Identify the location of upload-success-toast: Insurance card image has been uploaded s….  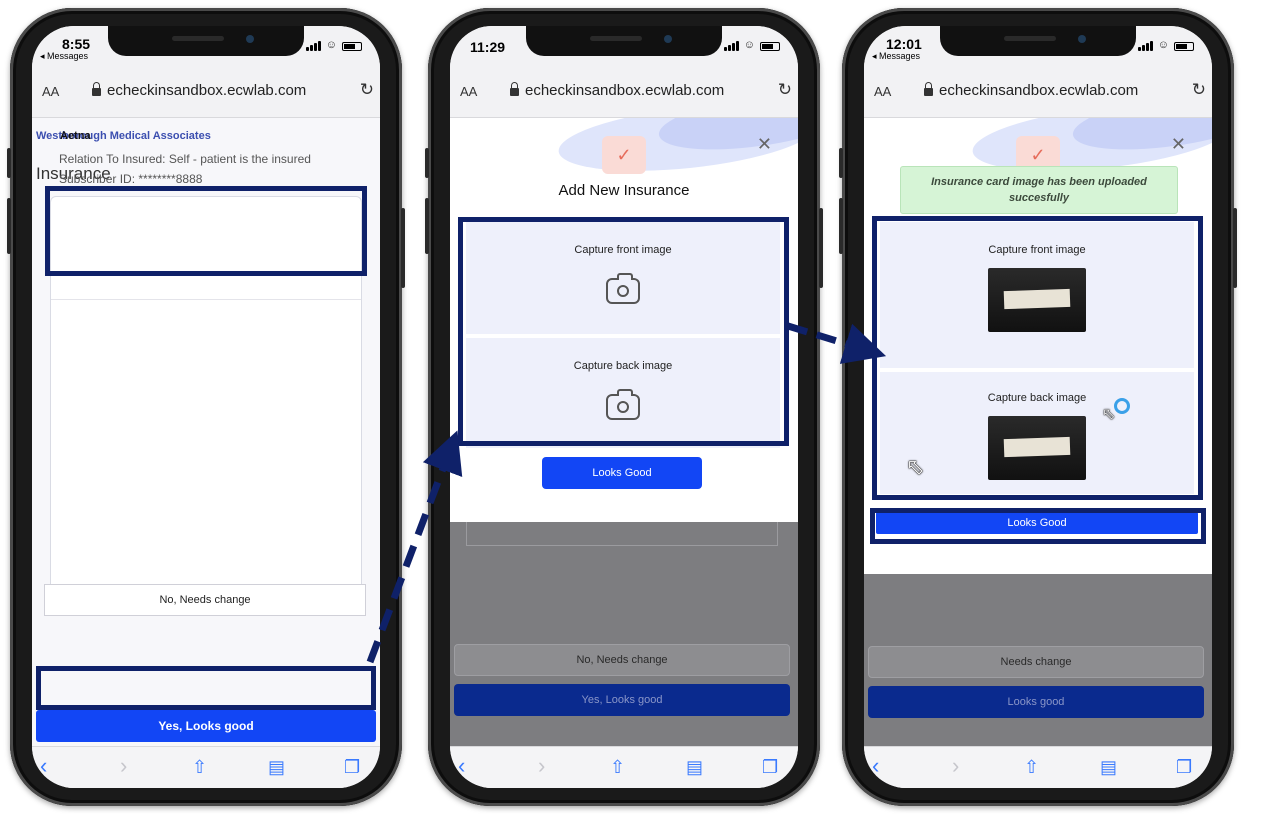
(1039, 190).